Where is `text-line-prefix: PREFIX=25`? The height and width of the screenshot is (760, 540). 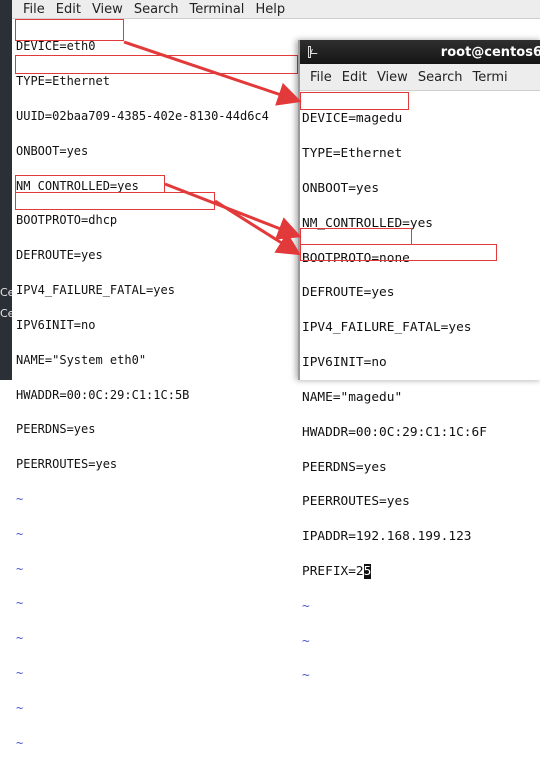 text-line-prefix: PREFIX=25 is located at coordinates (394, 571).